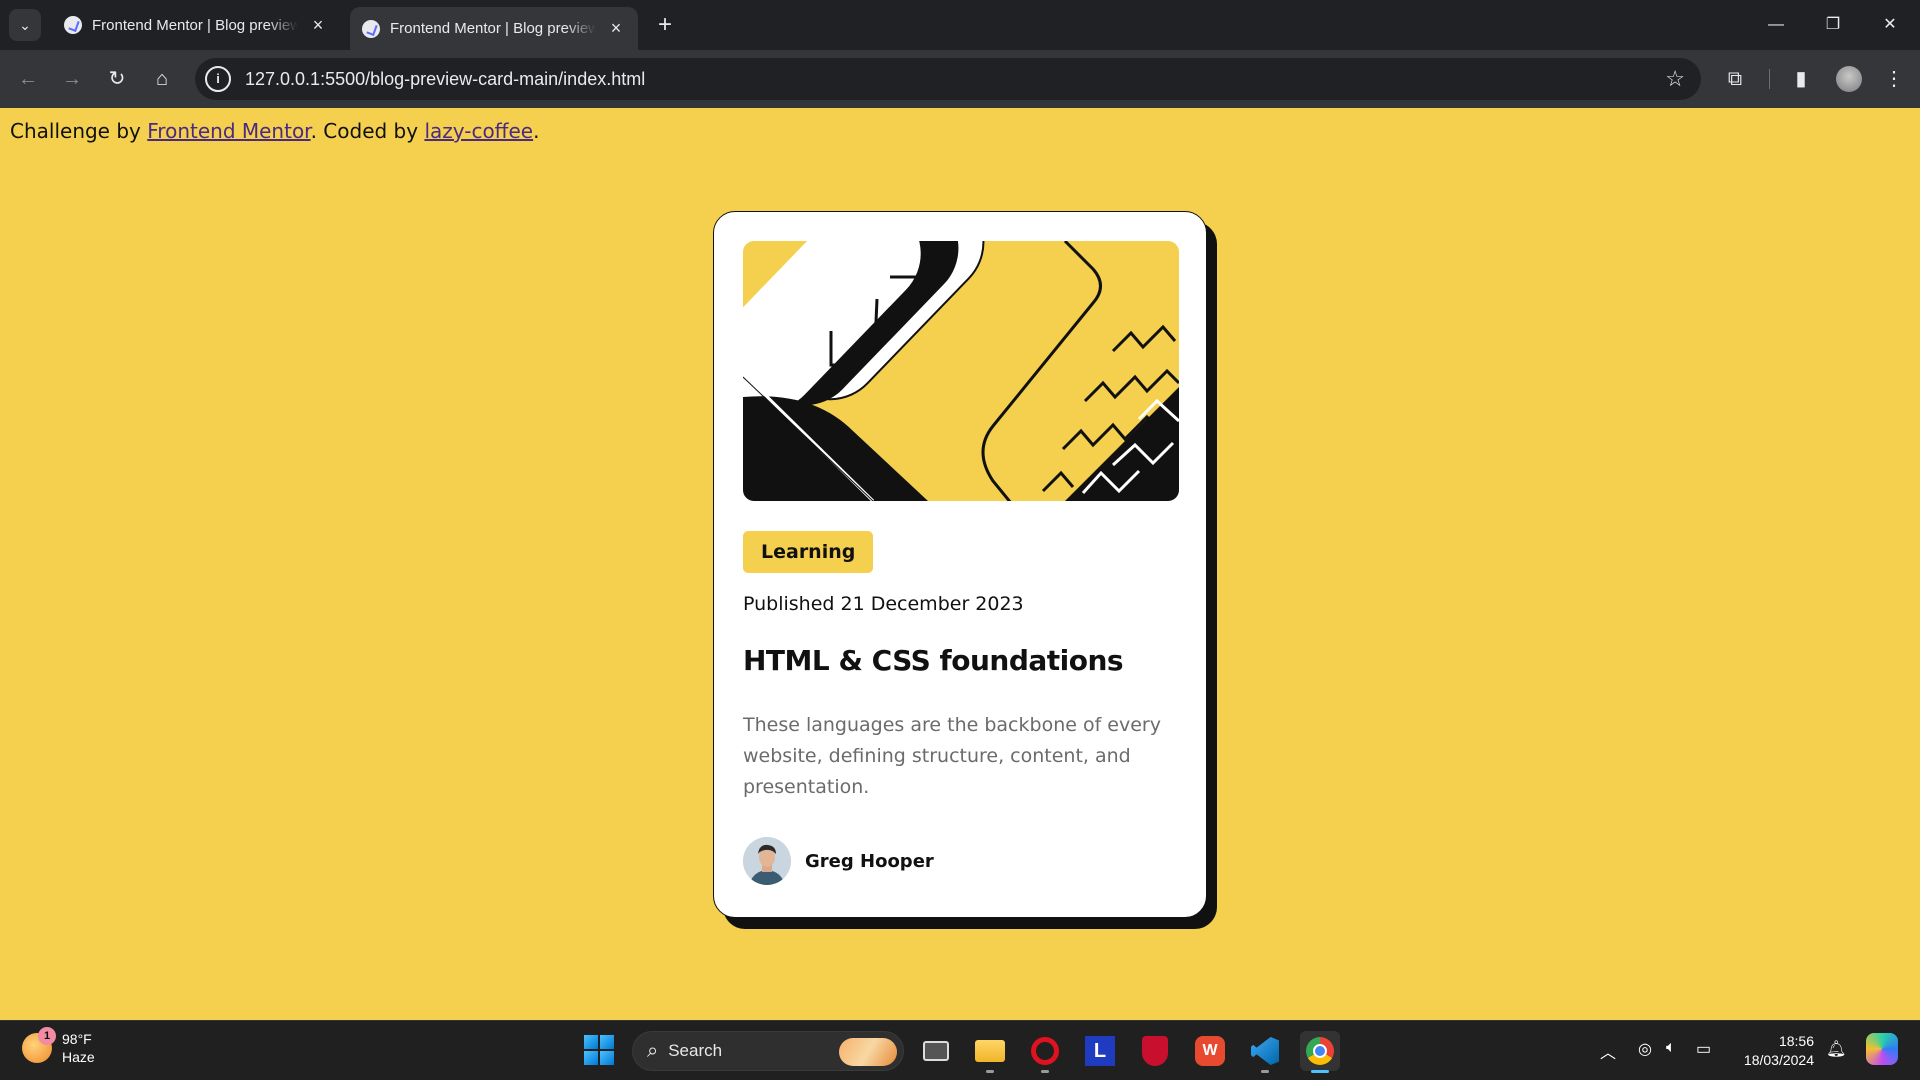 This screenshot has width=1920, height=1080. I want to click on home-icon: ⌂, so click(162, 79).